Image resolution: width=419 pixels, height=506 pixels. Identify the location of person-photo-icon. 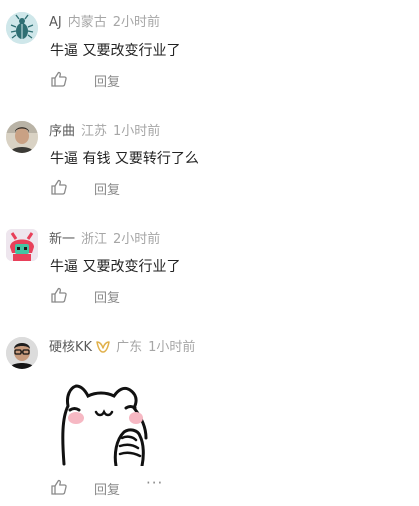
(22, 137).